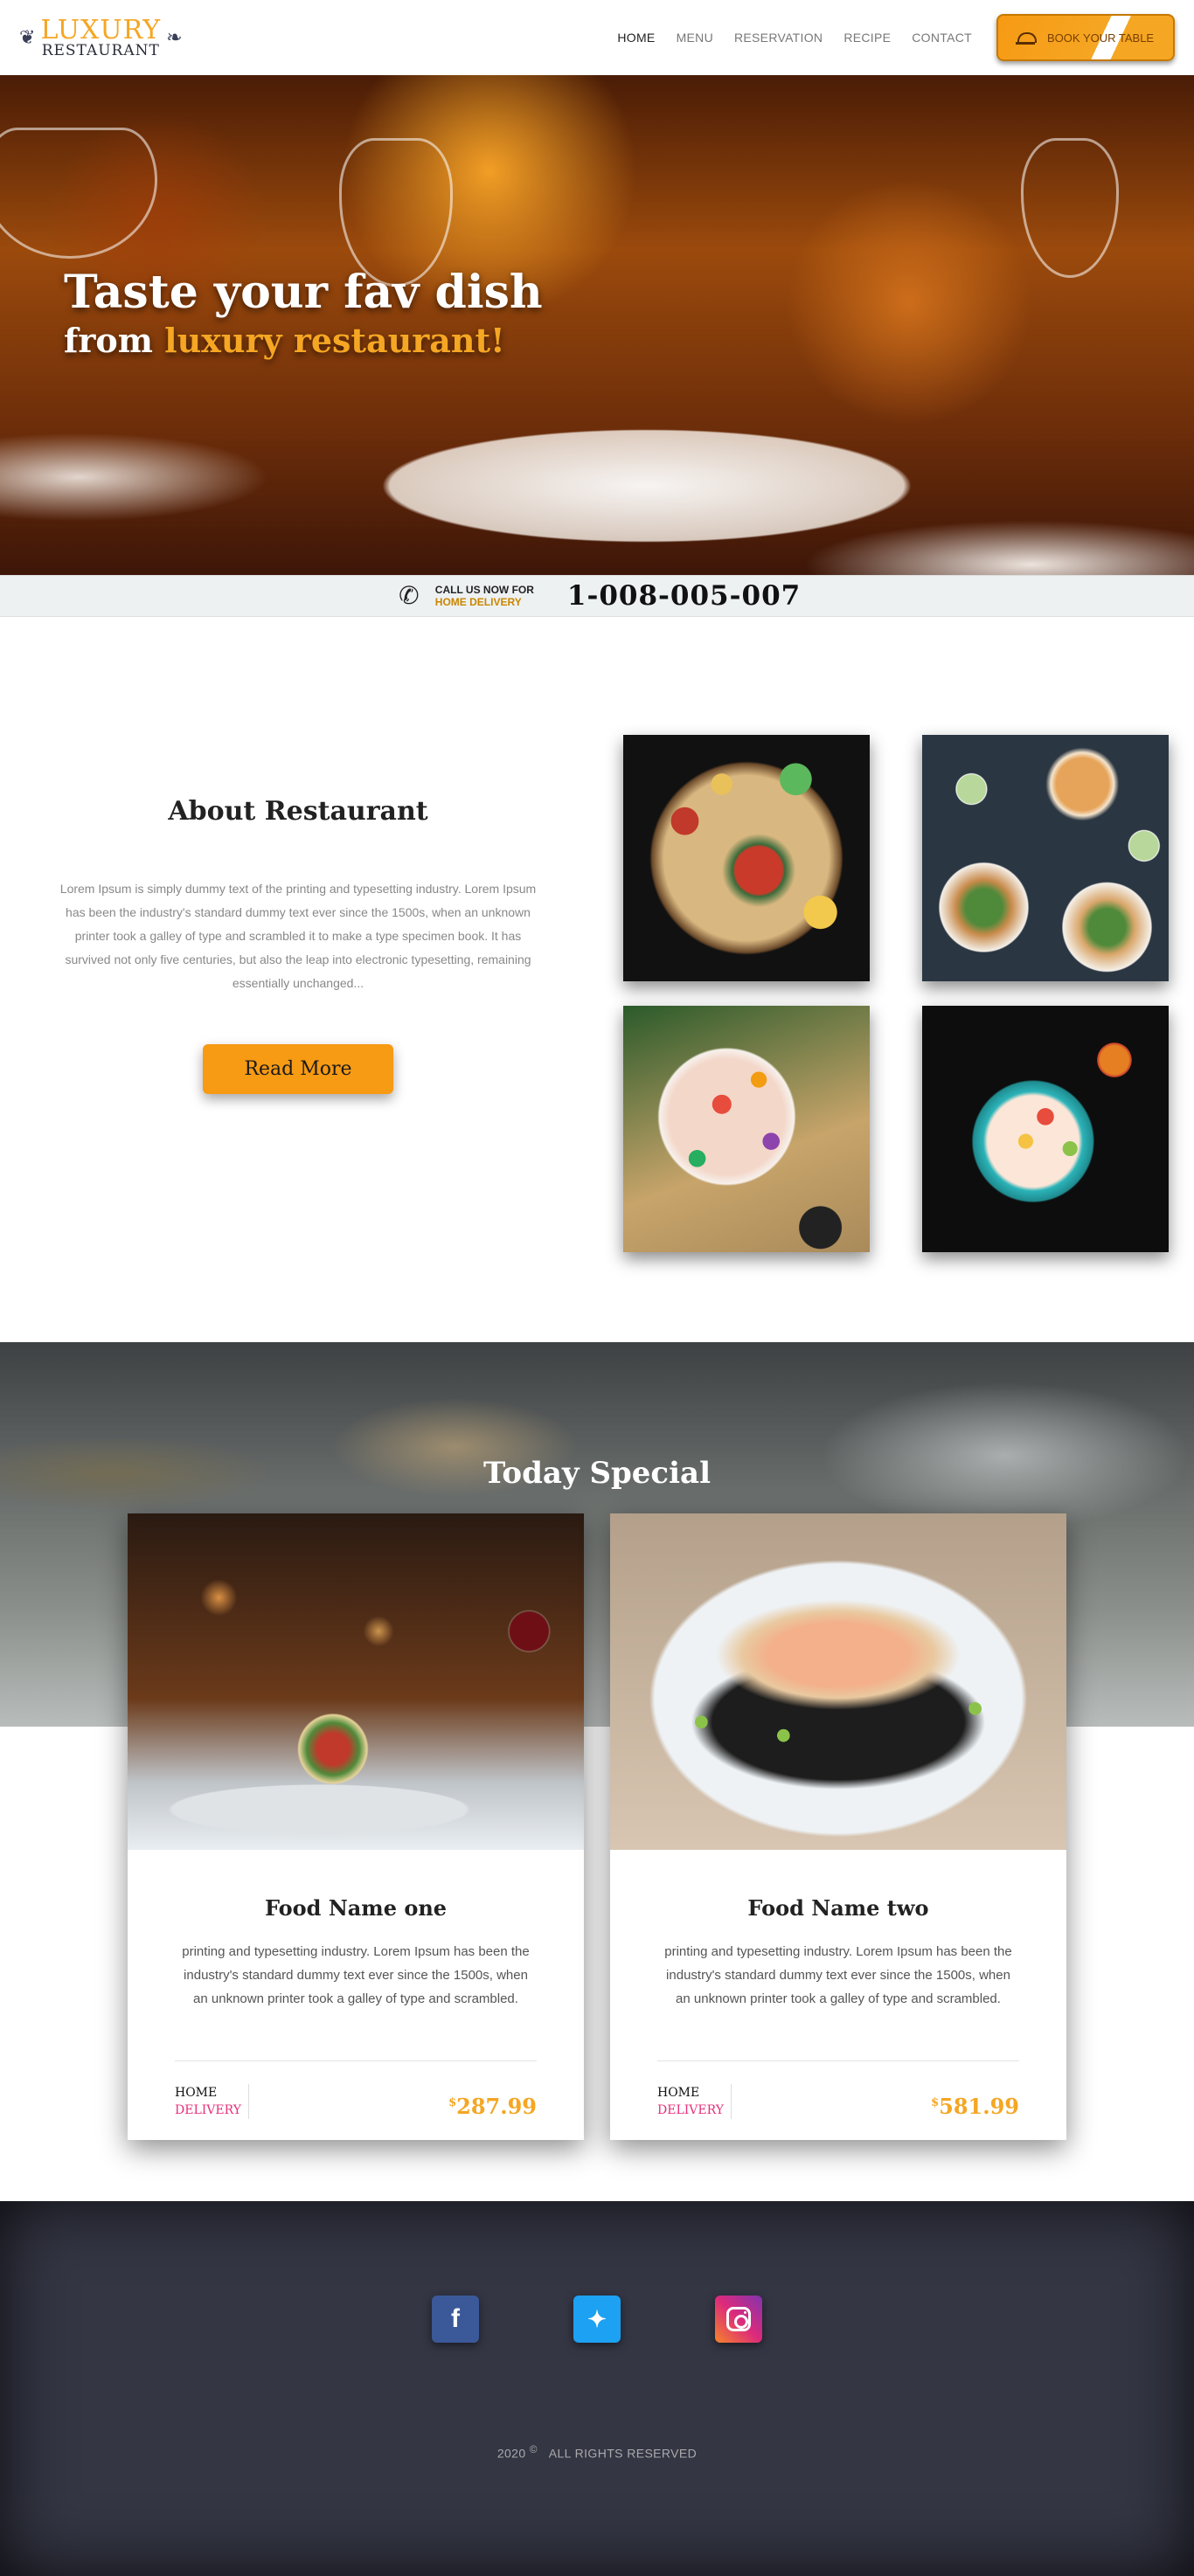 The height and width of the screenshot is (2576, 1194). I want to click on price: $581.99, so click(975, 2106).